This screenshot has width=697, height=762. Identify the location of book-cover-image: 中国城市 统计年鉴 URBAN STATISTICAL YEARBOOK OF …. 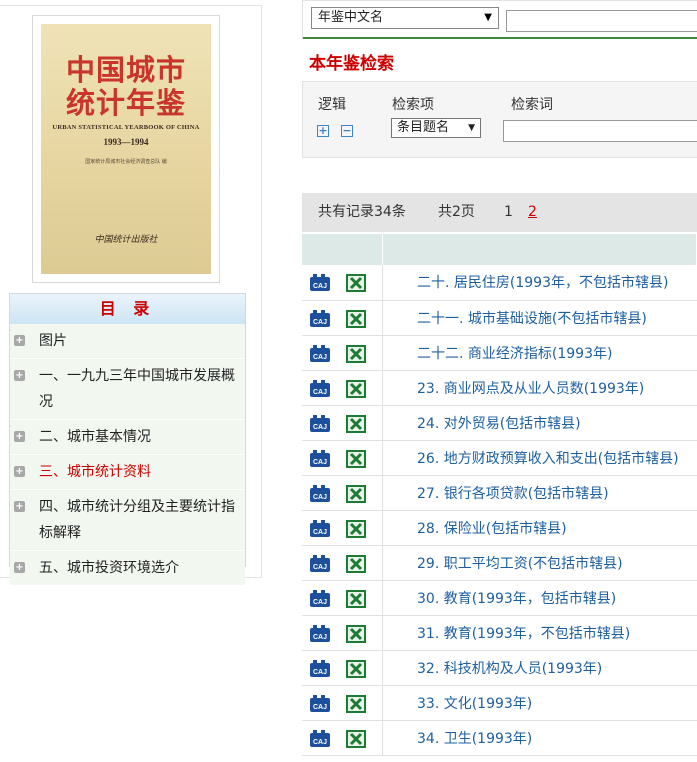
(126, 149).